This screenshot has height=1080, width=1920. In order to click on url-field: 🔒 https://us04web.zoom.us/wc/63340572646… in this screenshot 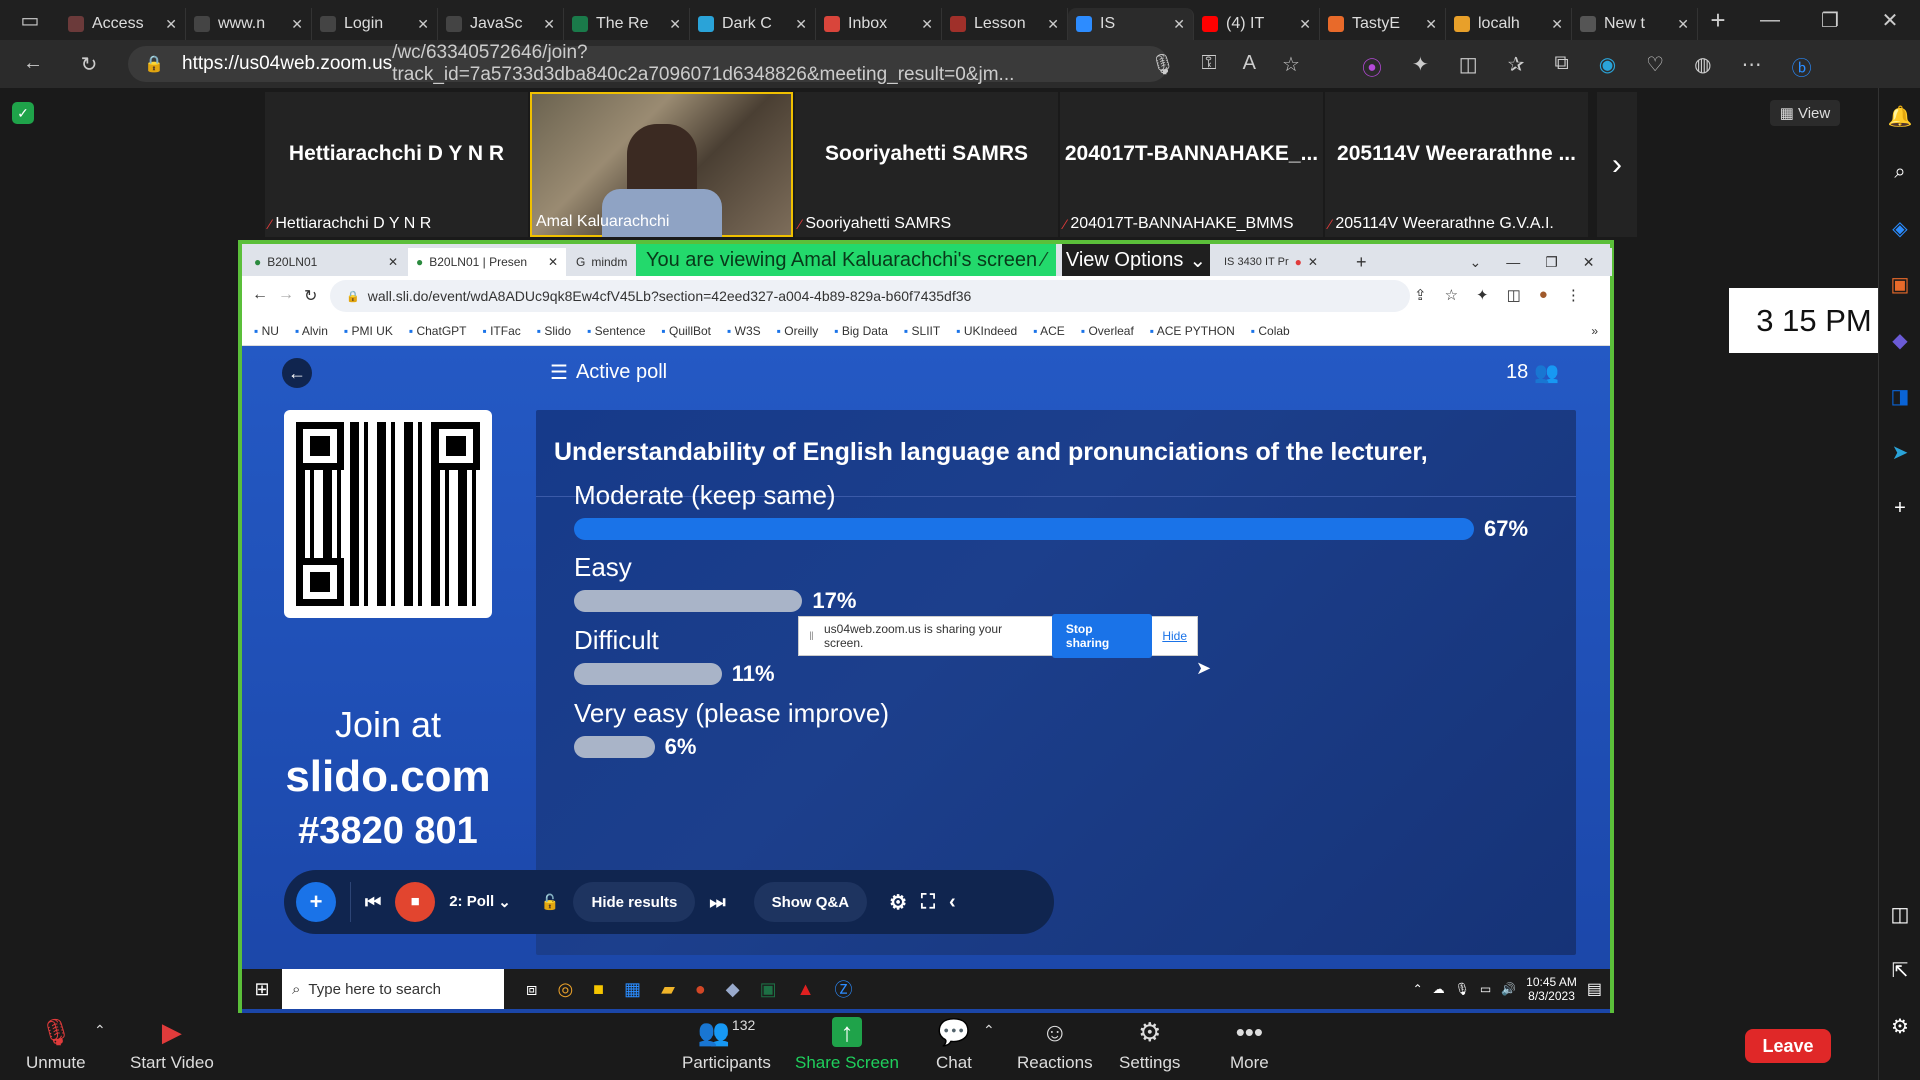, I will do `click(648, 63)`.